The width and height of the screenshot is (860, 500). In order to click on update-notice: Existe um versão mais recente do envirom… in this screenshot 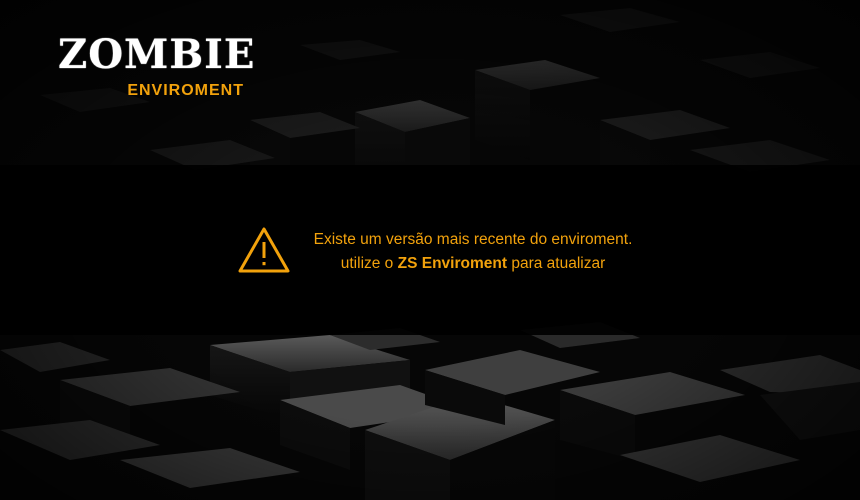, I will do `click(447, 251)`.